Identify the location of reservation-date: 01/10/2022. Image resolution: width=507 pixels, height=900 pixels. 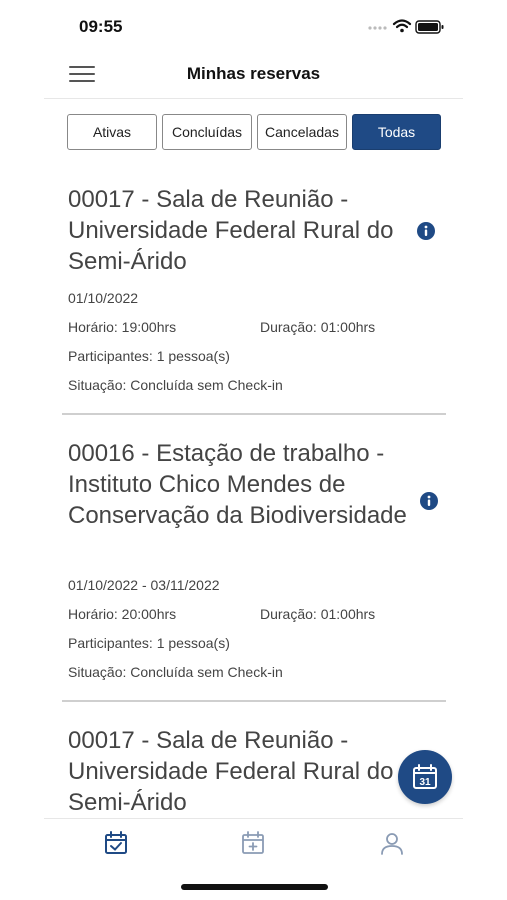
(103, 298).